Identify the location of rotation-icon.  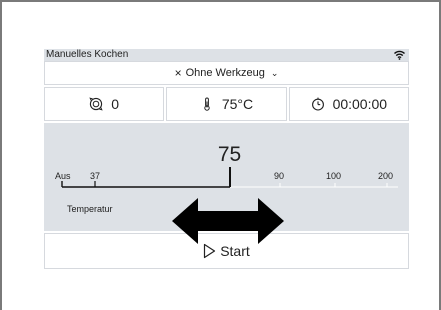
(96, 104).